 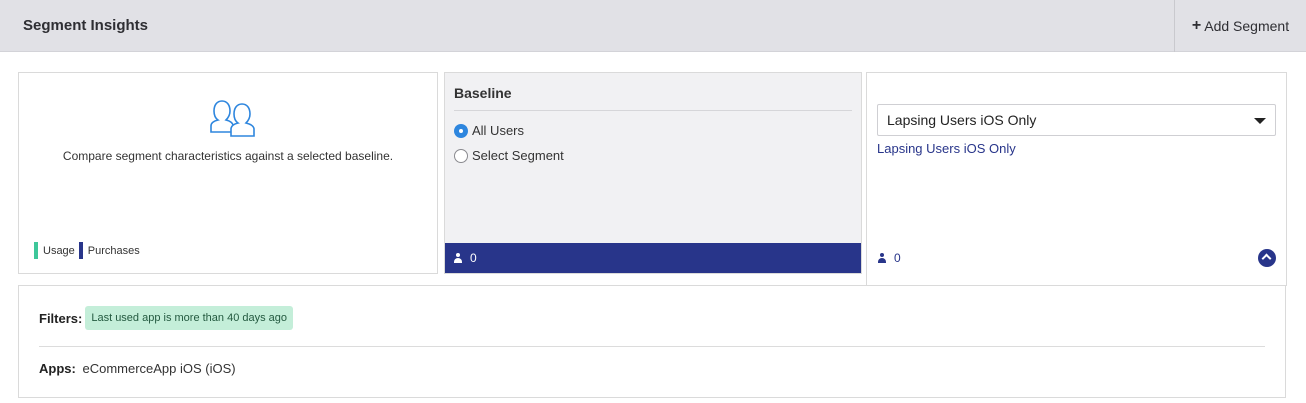 What do you see at coordinates (57, 368) in the screenshot?
I see `apps-label: Apps:` at bounding box center [57, 368].